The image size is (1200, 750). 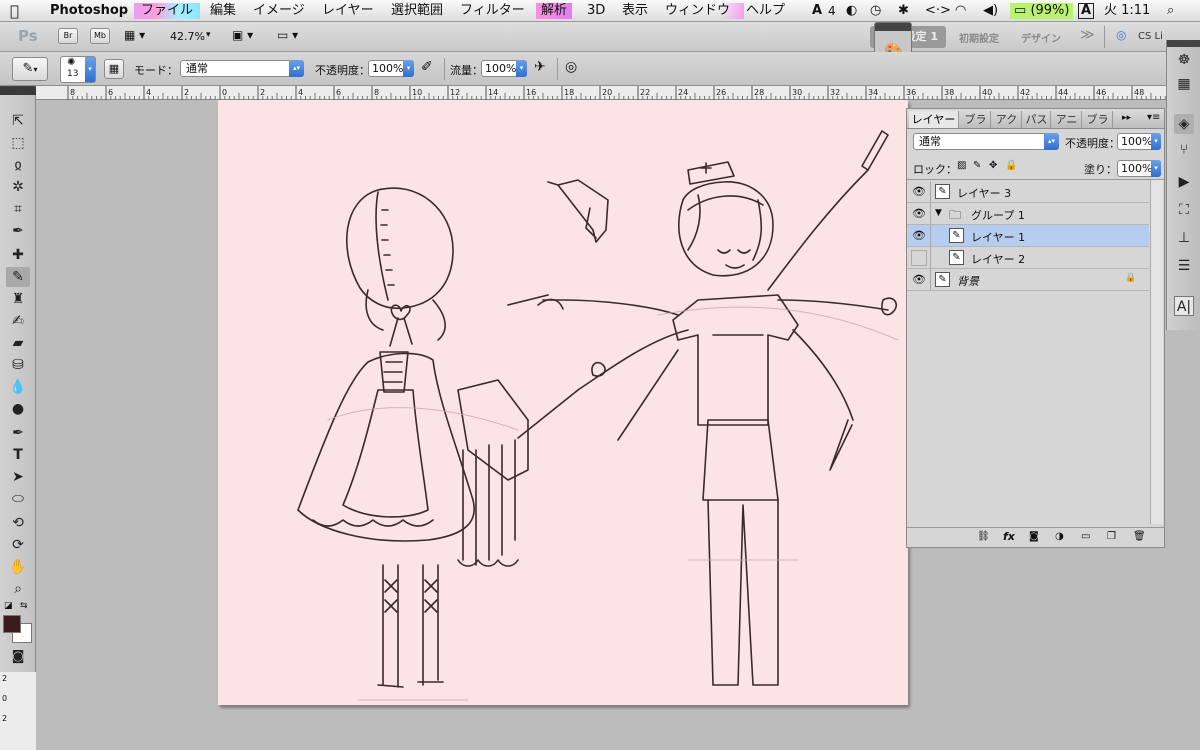 What do you see at coordinates (187, 36) in the screenshot?
I see `zoom-level: 42.7%` at bounding box center [187, 36].